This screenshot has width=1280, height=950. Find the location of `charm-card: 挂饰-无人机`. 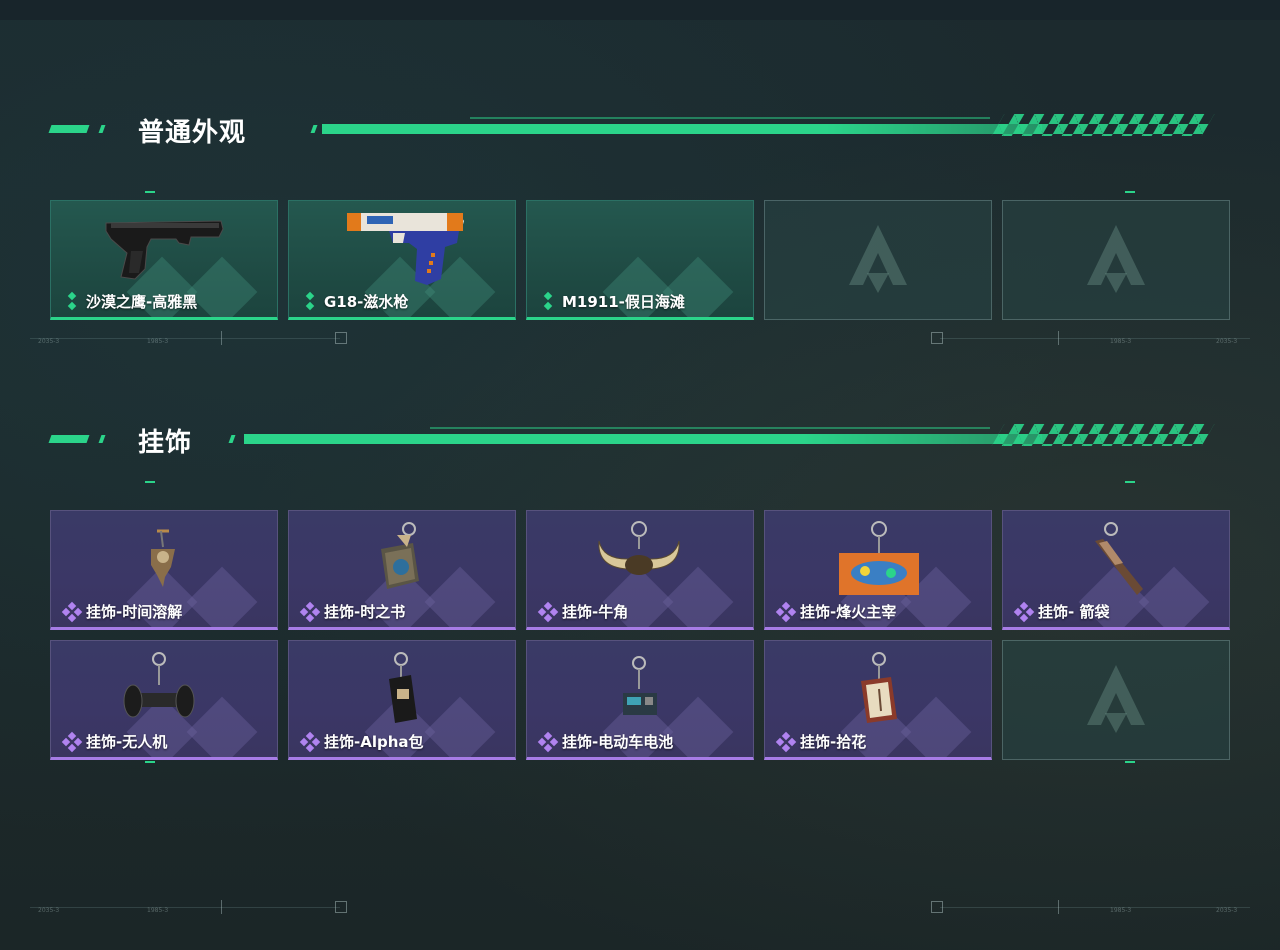

charm-card: 挂饰-无人机 is located at coordinates (164, 700).